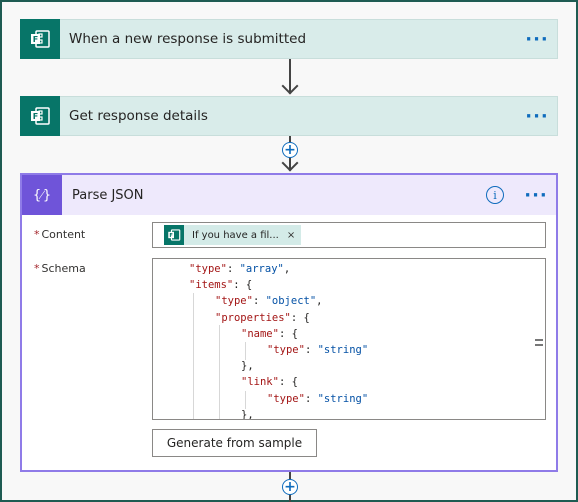 The width and height of the screenshot is (578, 502). I want to click on dynamic-content-token: F If you have a fil... ×, so click(233, 235).